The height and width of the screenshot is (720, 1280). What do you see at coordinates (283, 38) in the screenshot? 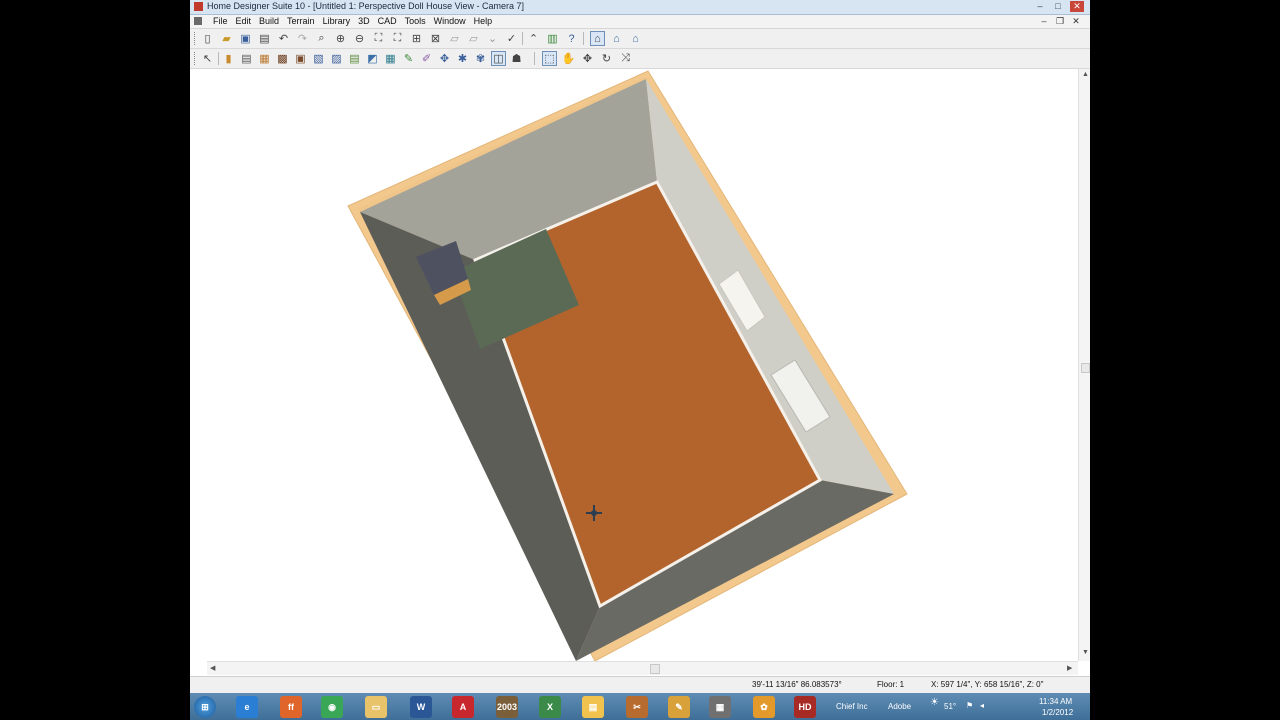
I see `undo-icon: ↶` at bounding box center [283, 38].